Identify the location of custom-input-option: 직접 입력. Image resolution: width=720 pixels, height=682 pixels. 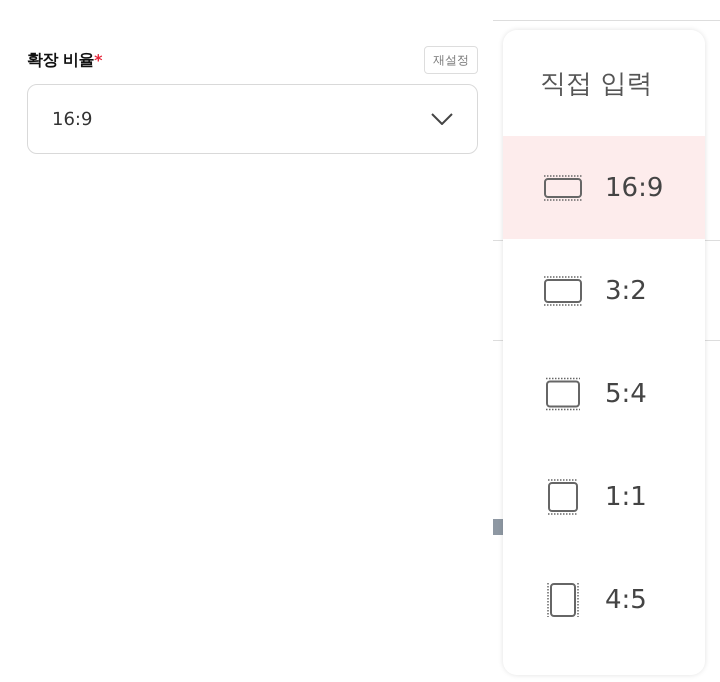
(604, 83).